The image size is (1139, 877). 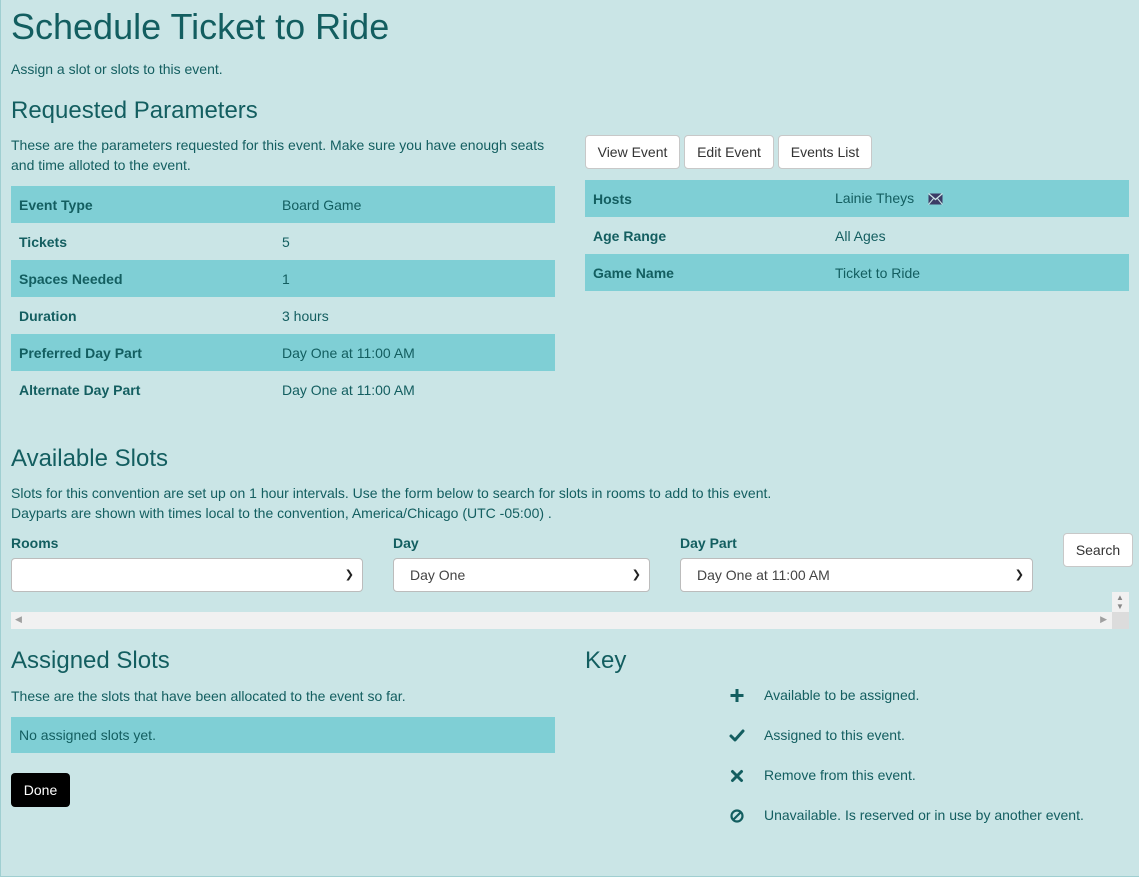 I want to click on info-label: Hosts, so click(x=706, y=198).